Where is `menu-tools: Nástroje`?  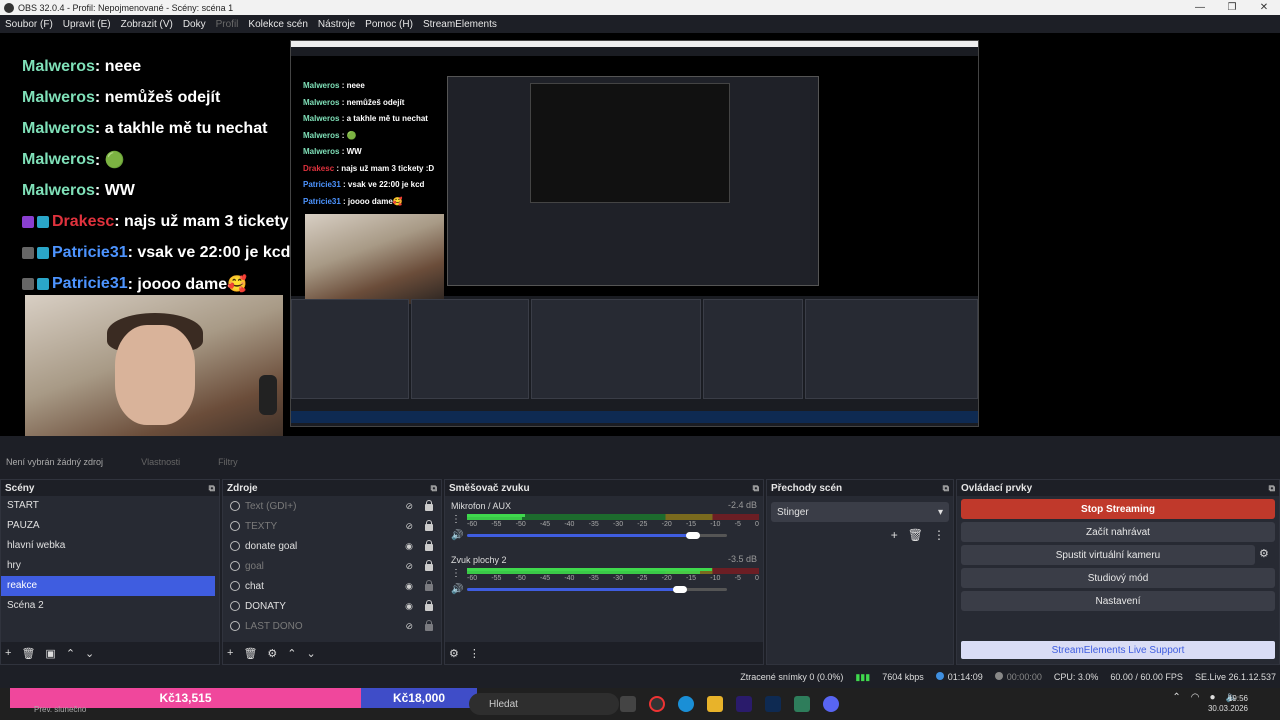
menu-tools: Nástroje is located at coordinates (336, 24).